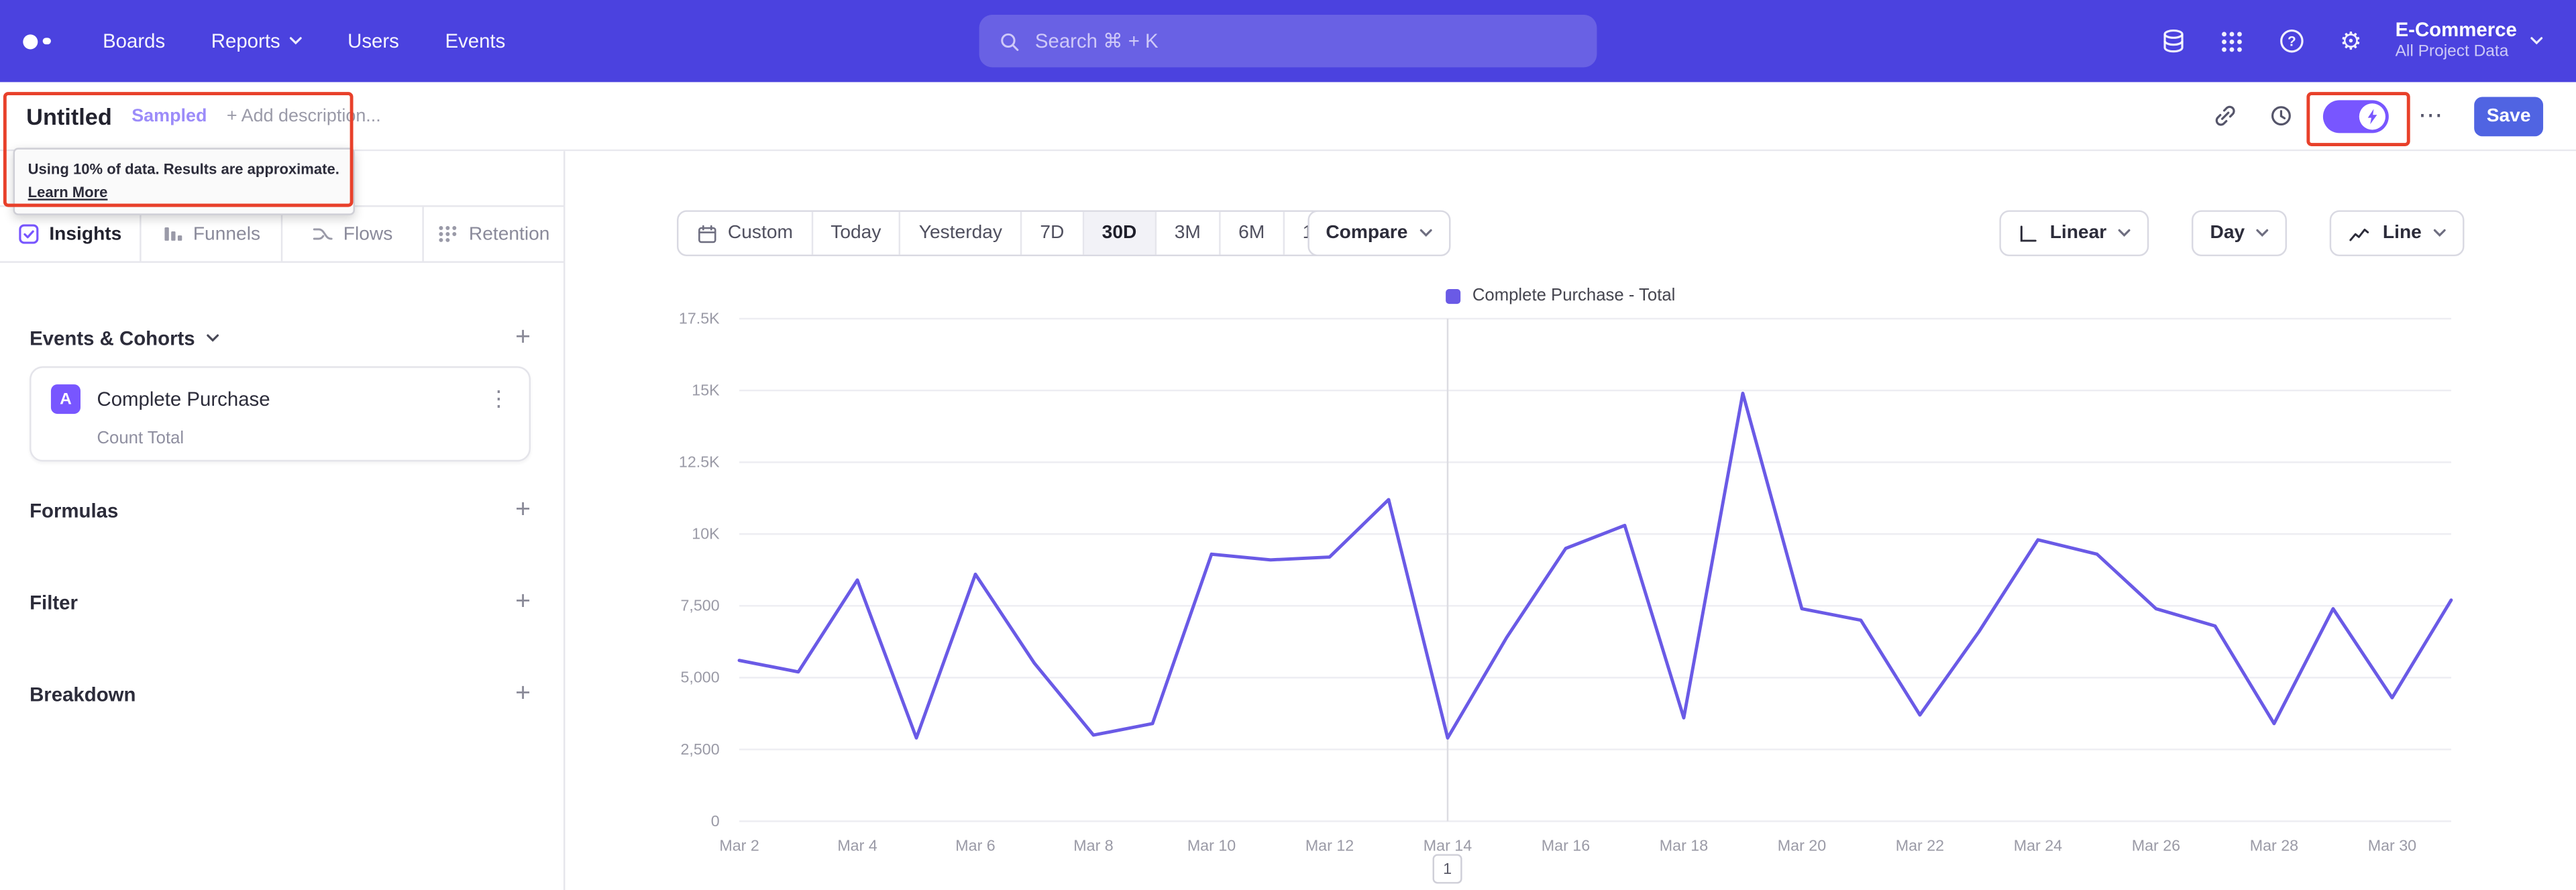 This screenshot has width=2576, height=890. Describe the element at coordinates (284, 399) in the screenshot. I see `event-name: Complete Purchase` at that location.